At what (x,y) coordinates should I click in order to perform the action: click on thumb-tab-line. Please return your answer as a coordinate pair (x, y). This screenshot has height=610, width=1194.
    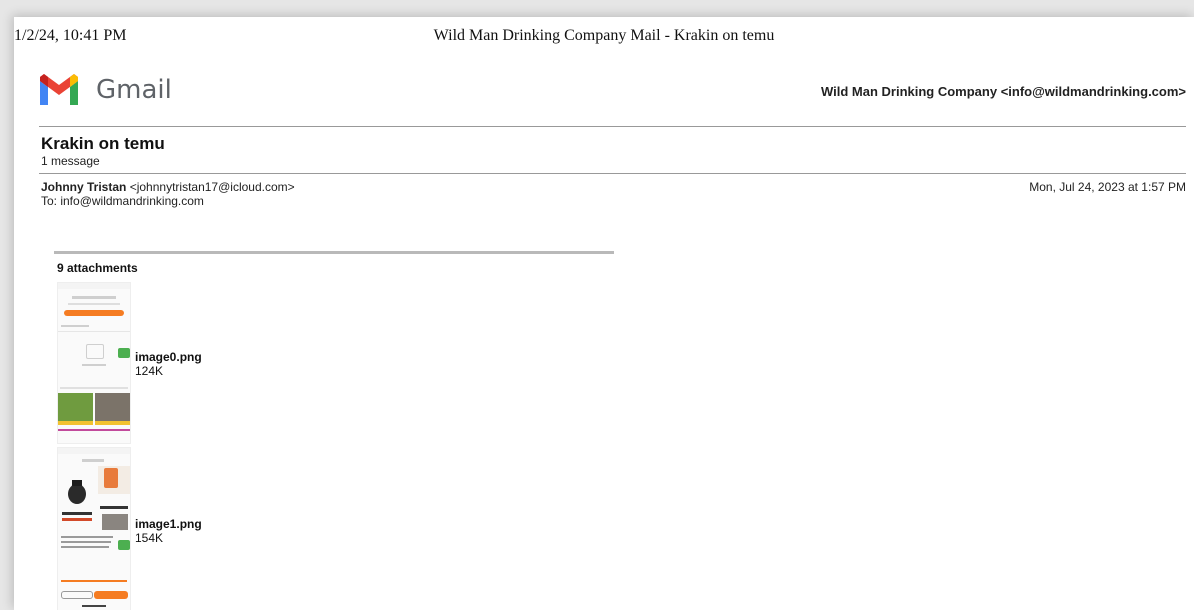
    Looking at the image, I should click on (75, 326).